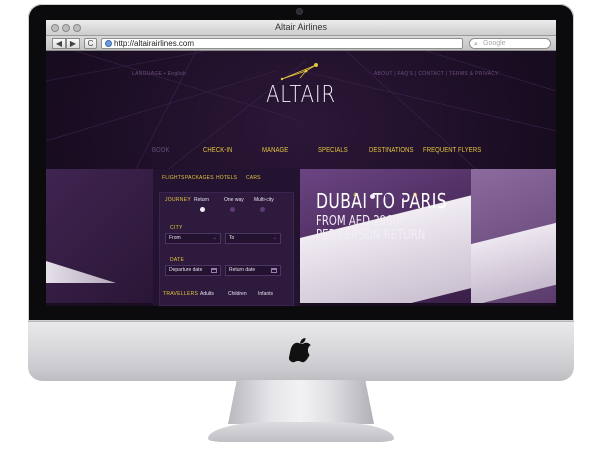  I want to click on forward-button: ▶, so click(73, 43).